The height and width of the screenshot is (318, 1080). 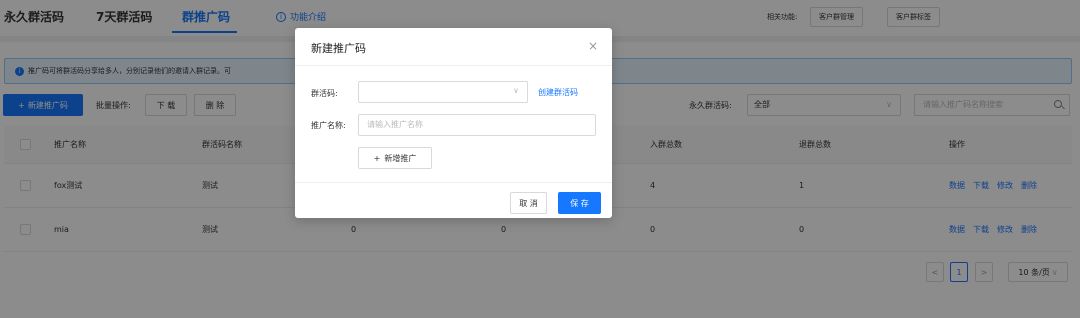 I want to click on promo-name-placeholder: 请输入推广名称, so click(x=395, y=124).